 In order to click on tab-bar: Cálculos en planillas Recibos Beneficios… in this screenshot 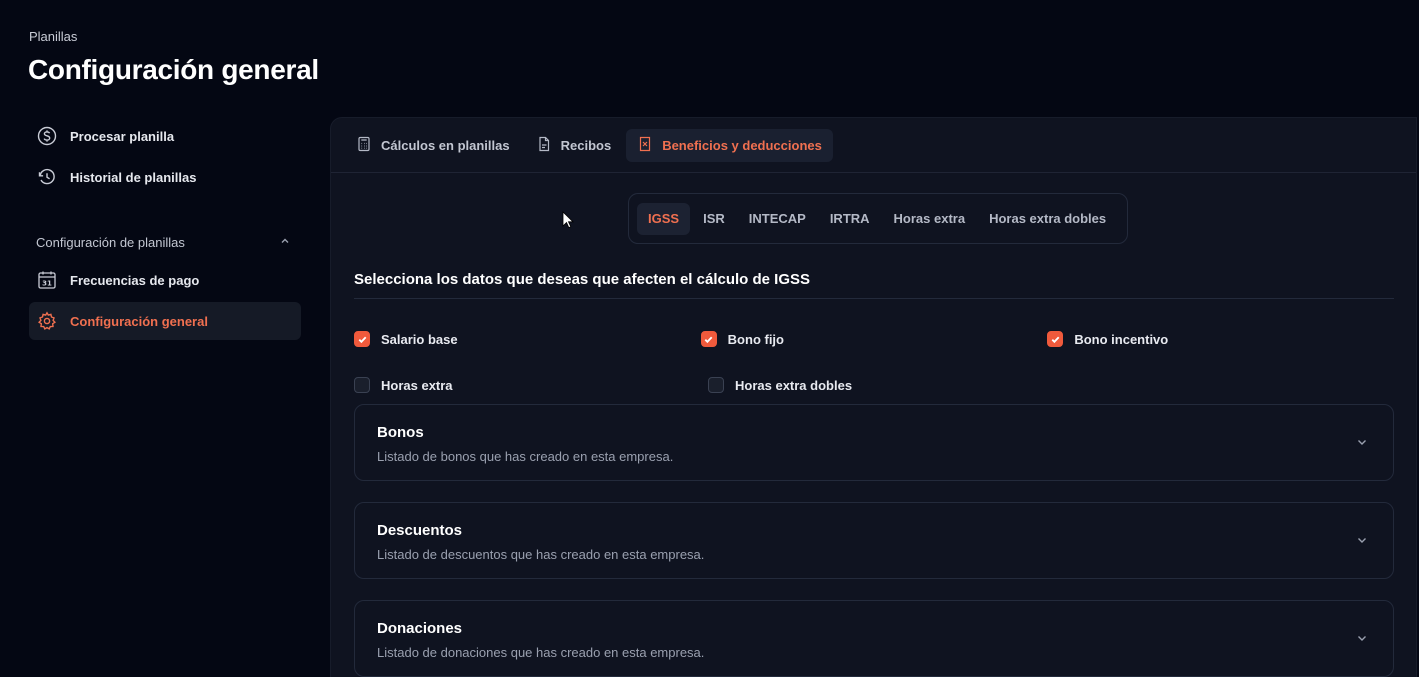, I will do `click(873, 145)`.